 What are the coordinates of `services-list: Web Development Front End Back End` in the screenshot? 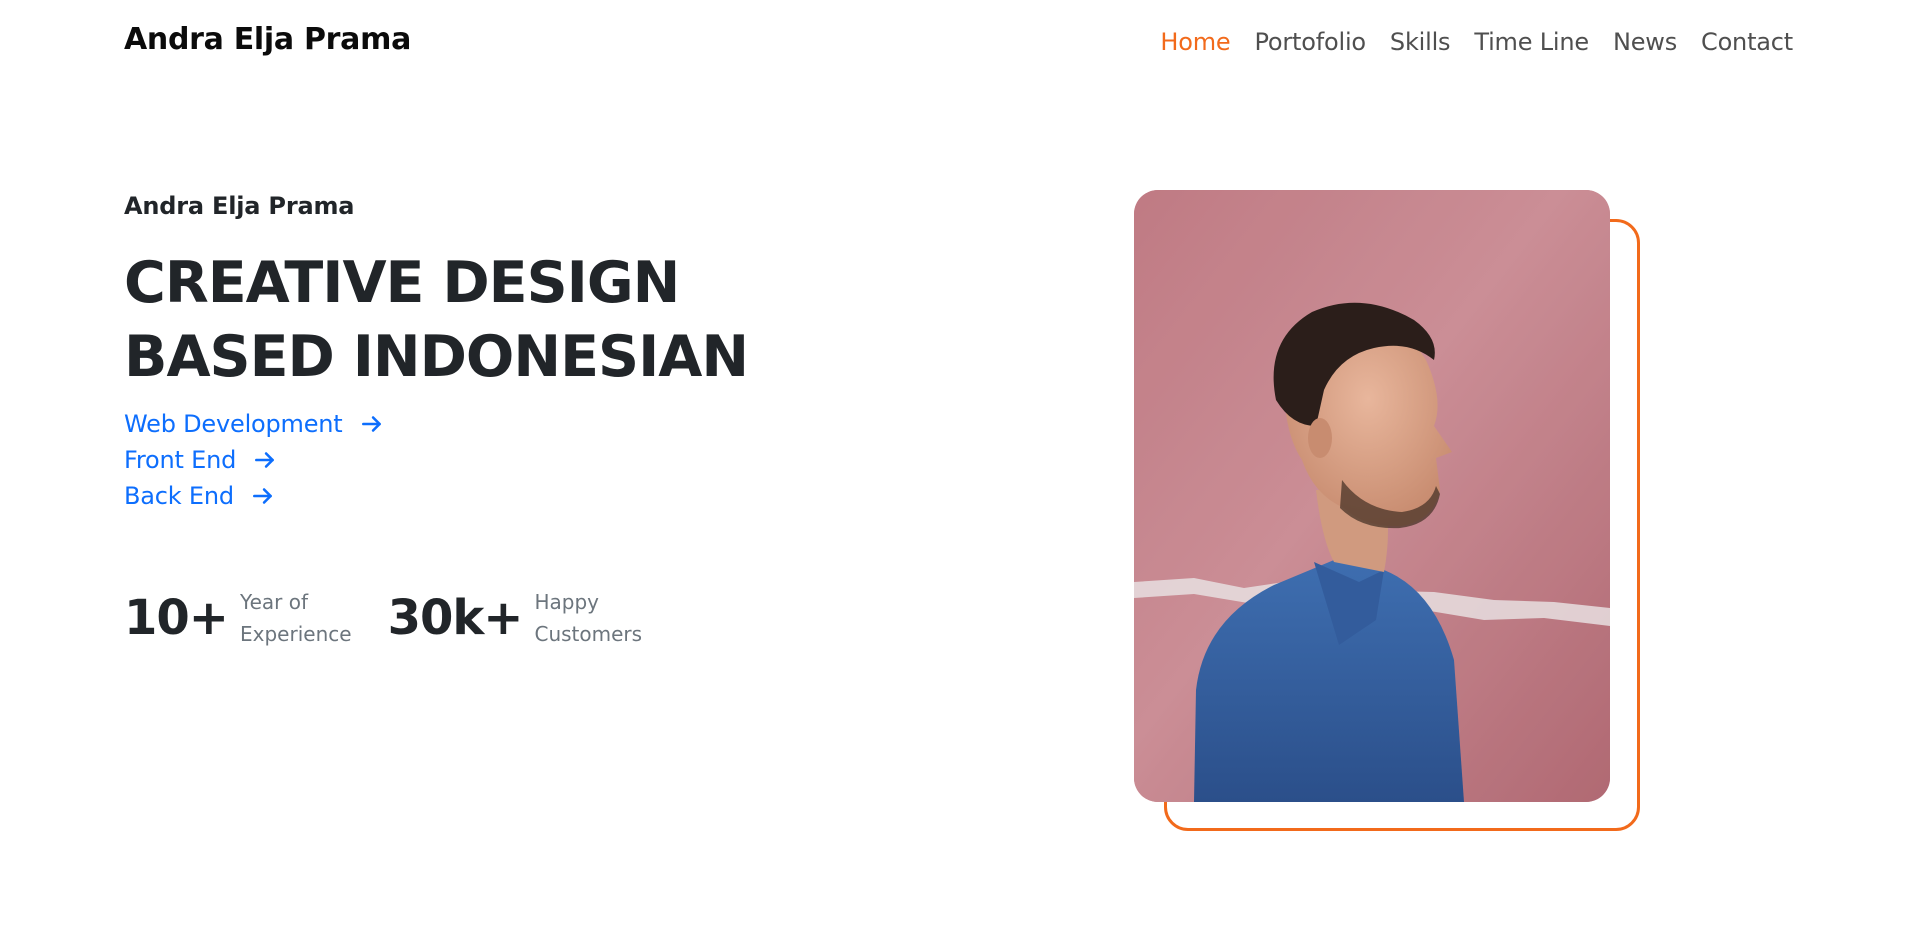 It's located at (254, 460).